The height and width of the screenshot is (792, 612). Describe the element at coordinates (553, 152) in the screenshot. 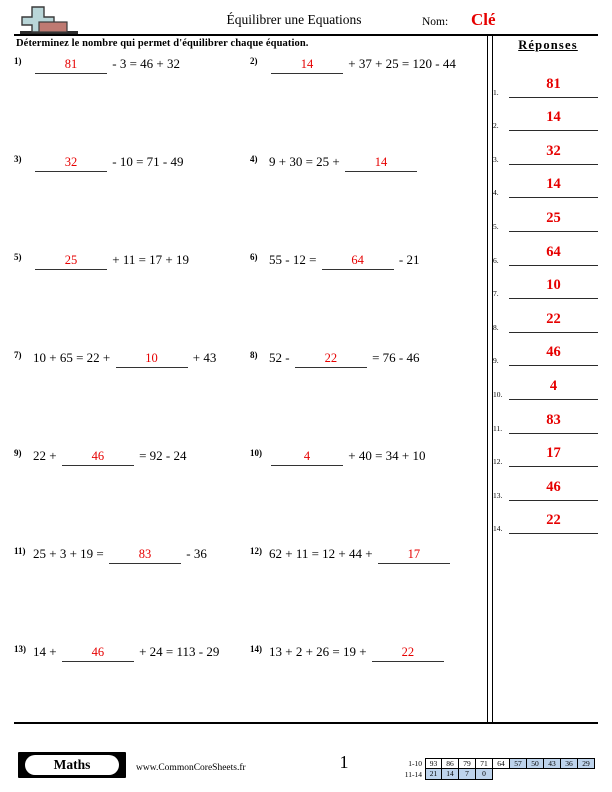

I see `answer-line: 32` at that location.